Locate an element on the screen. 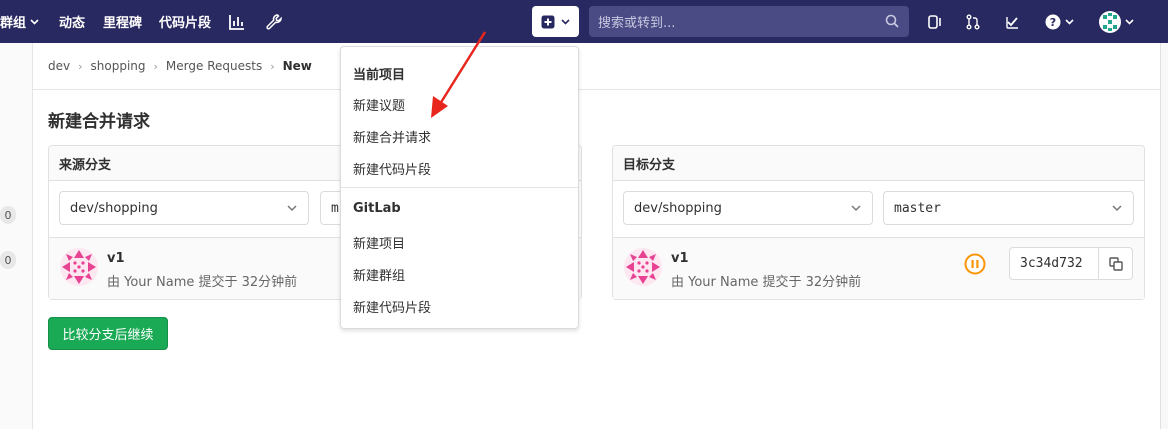 The height and width of the screenshot is (429, 1168). plus-square-icon is located at coordinates (548, 21).